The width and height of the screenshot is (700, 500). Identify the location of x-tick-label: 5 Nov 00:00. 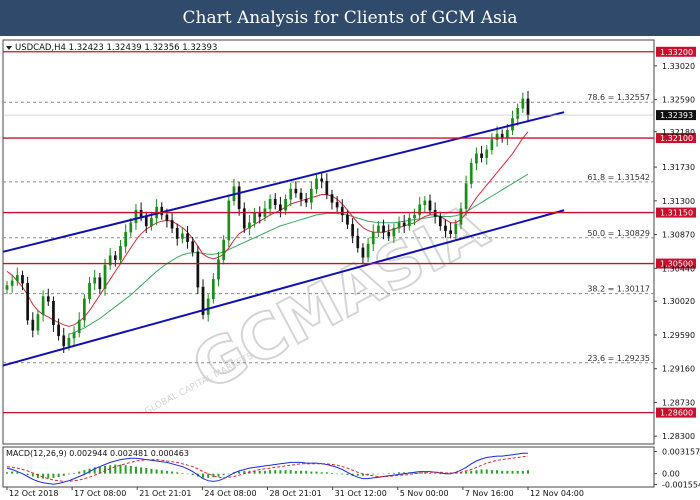
(424, 493).